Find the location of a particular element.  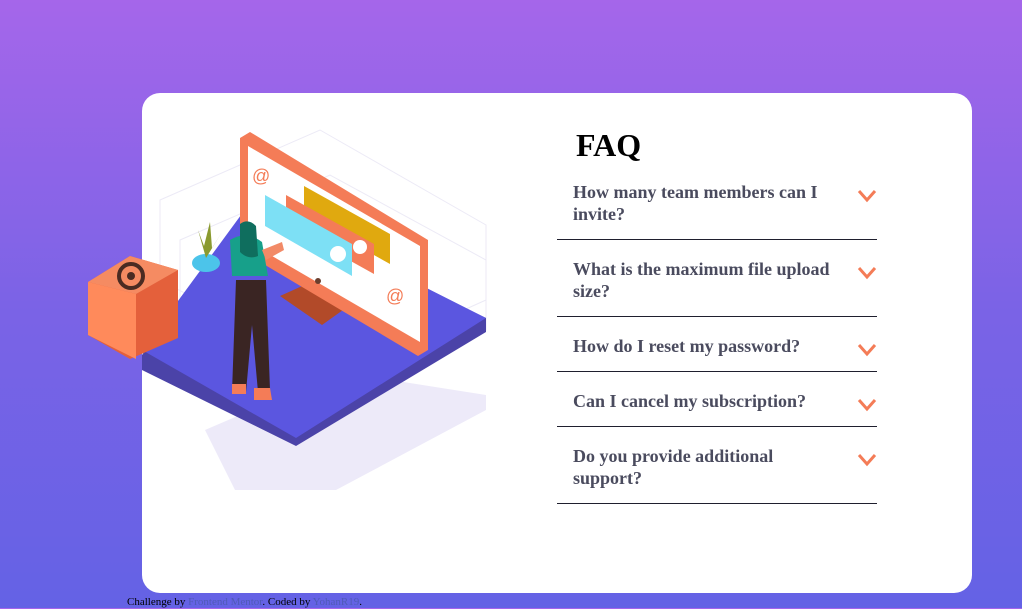

attribution-prefix: Challenge by is located at coordinates (158, 602).